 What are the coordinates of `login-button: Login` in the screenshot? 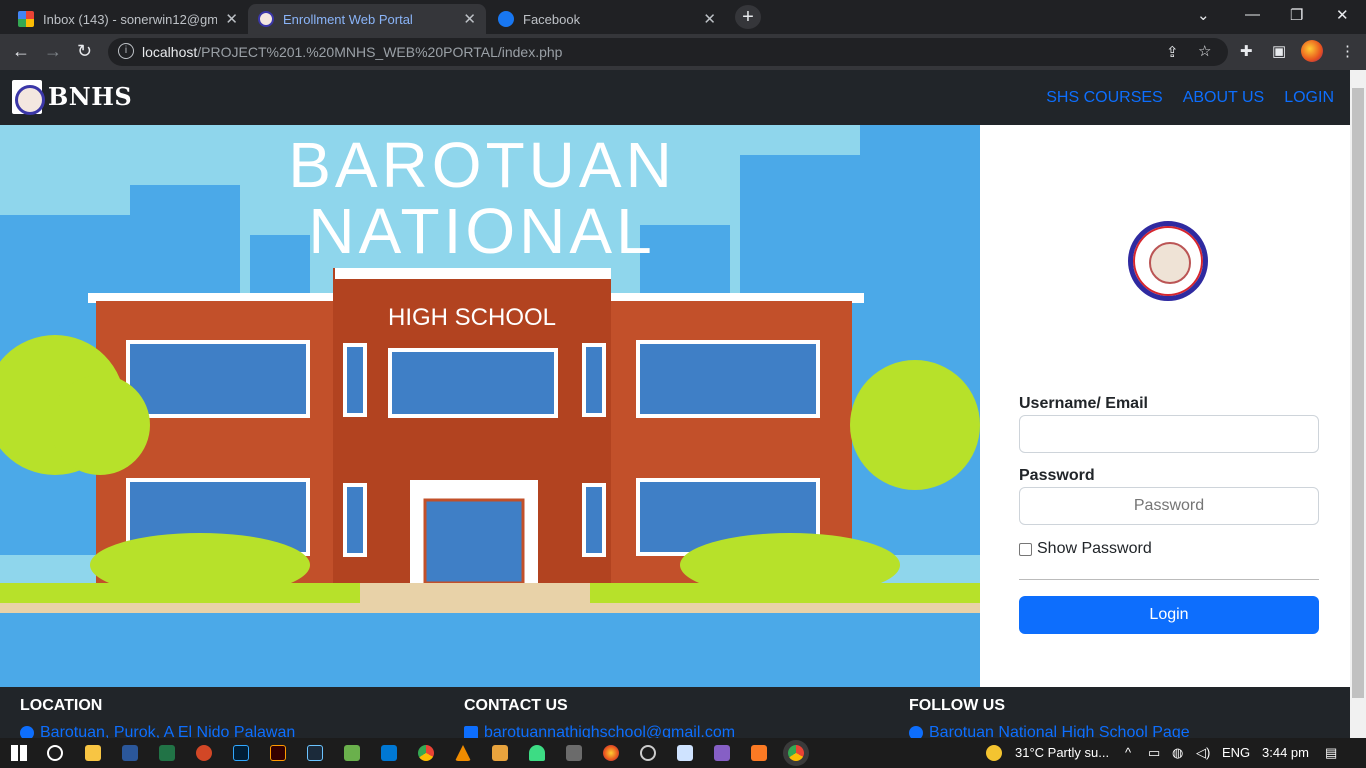 It's located at (1169, 615).